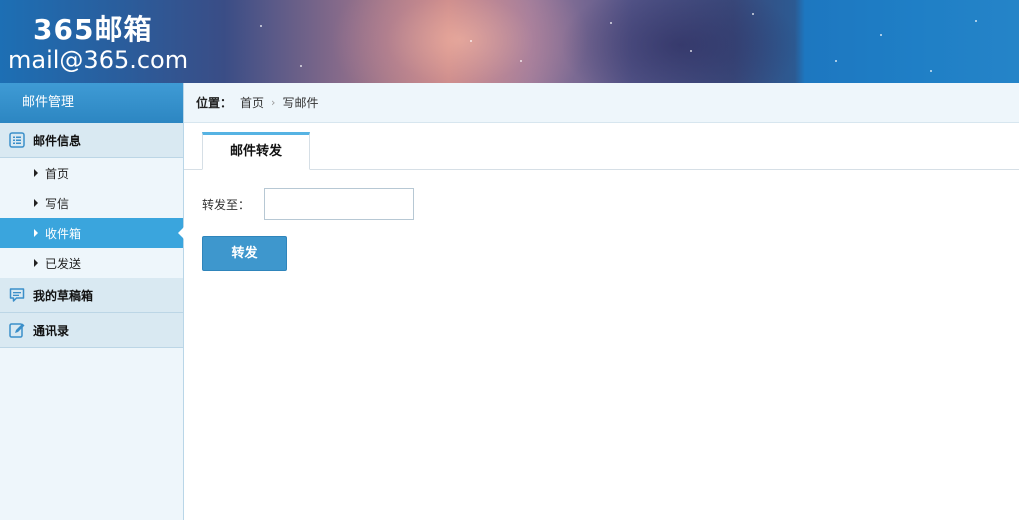  What do you see at coordinates (91, 173) in the screenshot?
I see `sidebar-item-home: 首页` at bounding box center [91, 173].